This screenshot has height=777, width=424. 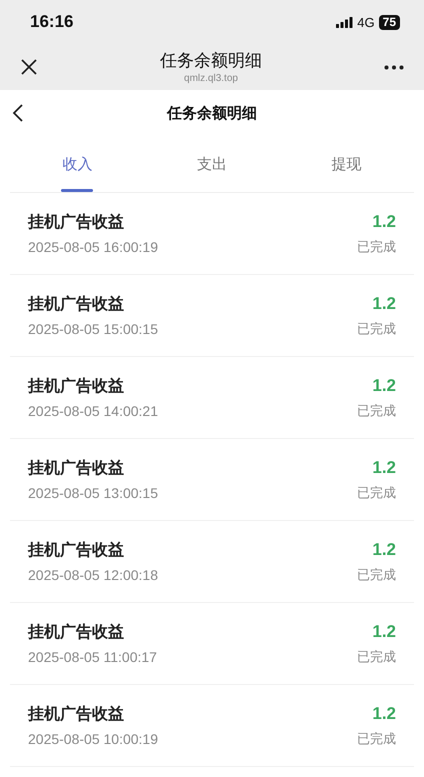 I want to click on status-time: 16:16, so click(x=52, y=22).